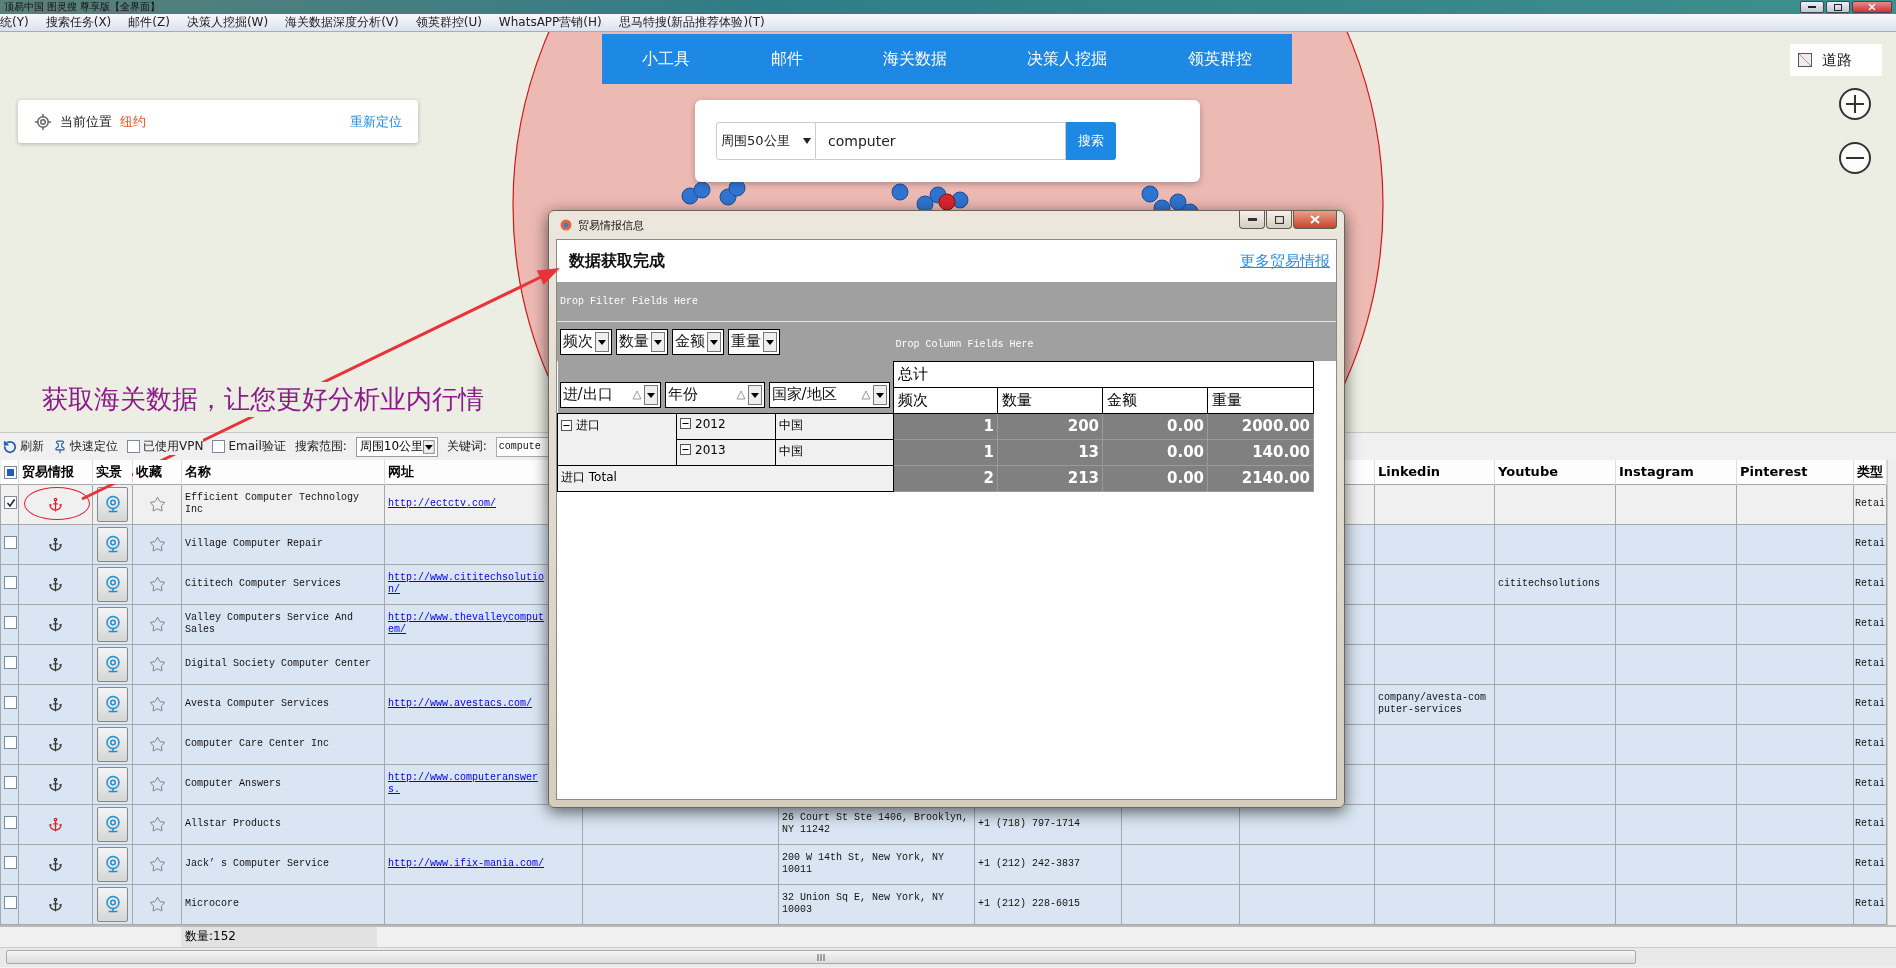 This screenshot has height=968, width=1896. What do you see at coordinates (1067, 59) in the screenshot?
I see `nav-tab: 决策人挖掘` at bounding box center [1067, 59].